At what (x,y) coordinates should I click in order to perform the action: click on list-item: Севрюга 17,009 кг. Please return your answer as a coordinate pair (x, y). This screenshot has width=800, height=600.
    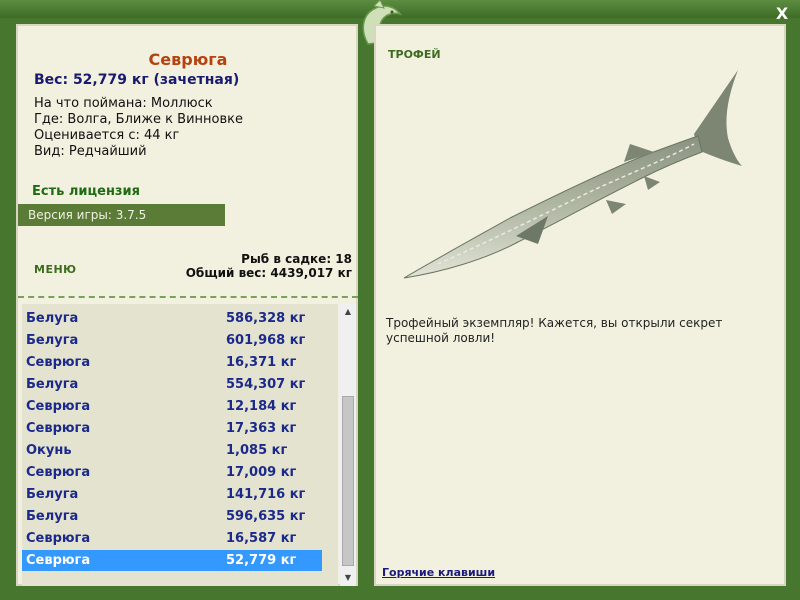
    Looking at the image, I should click on (172, 472).